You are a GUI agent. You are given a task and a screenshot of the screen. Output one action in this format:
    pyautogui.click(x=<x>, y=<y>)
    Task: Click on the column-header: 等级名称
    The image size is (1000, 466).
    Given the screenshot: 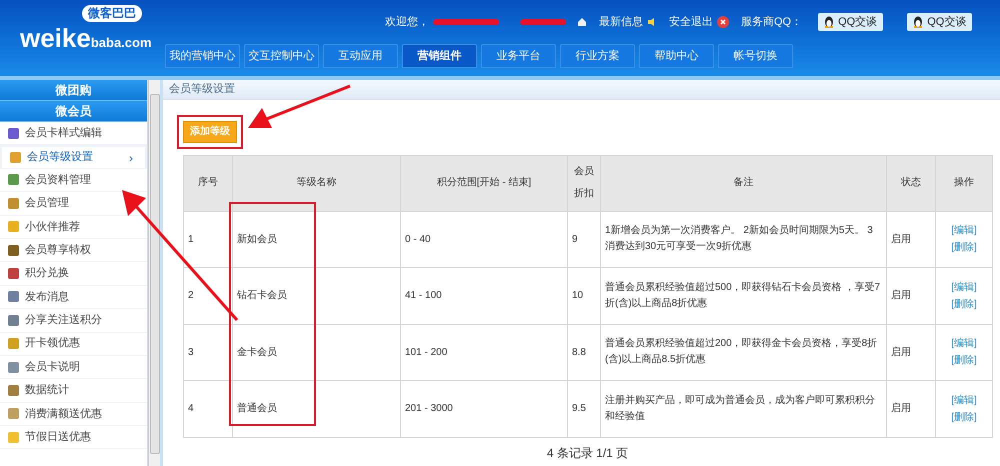 What is the action you would take?
    pyautogui.click(x=316, y=183)
    